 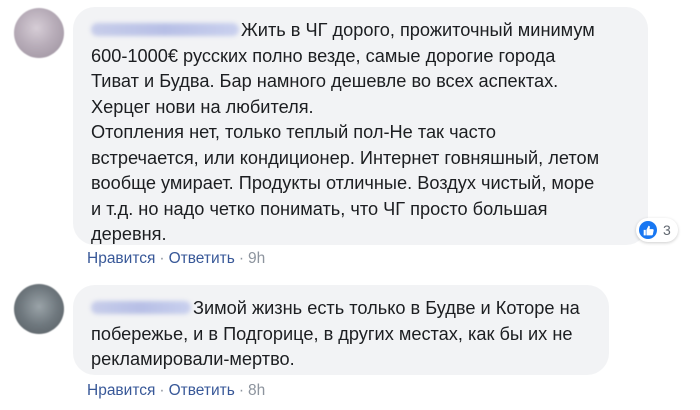 I want to click on comment-line: рекламировали-мертво., so click(x=193, y=359).